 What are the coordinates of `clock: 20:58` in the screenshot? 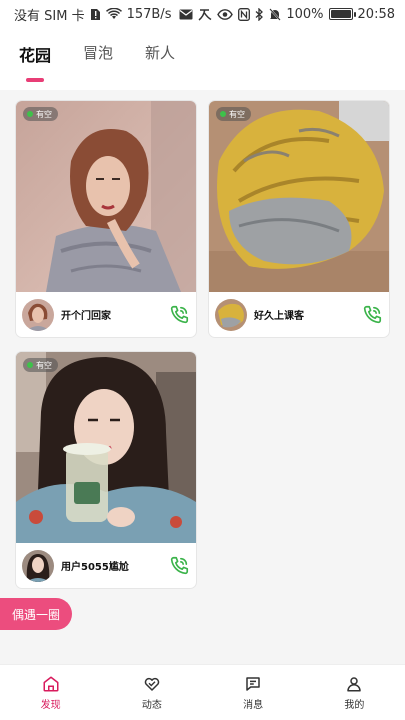 It's located at (376, 14).